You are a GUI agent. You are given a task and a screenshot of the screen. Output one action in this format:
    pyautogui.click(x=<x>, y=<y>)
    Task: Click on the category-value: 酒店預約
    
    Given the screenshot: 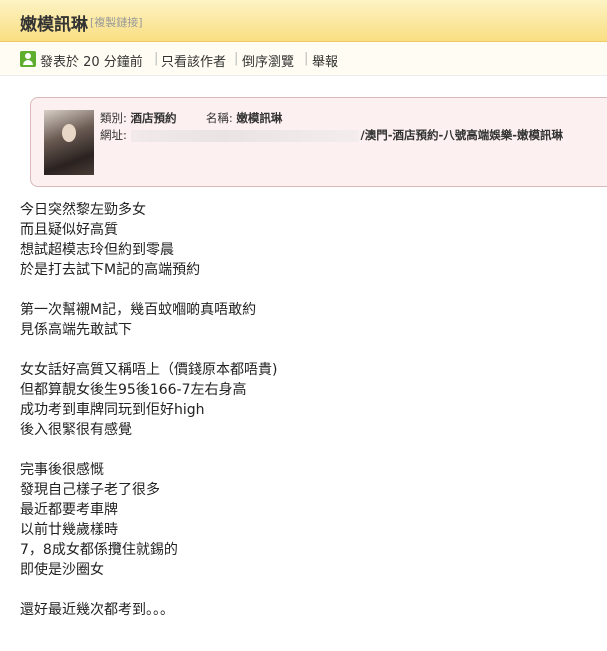 What is the action you would take?
    pyautogui.click(x=153, y=118)
    